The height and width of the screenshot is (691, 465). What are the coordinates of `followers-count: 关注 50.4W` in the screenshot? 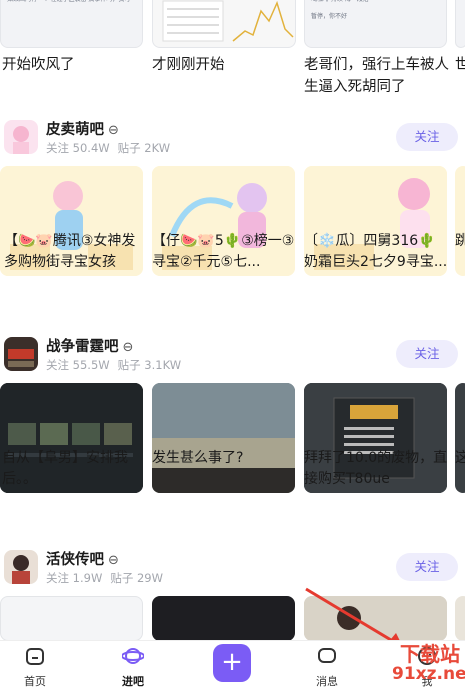 It's located at (78, 148).